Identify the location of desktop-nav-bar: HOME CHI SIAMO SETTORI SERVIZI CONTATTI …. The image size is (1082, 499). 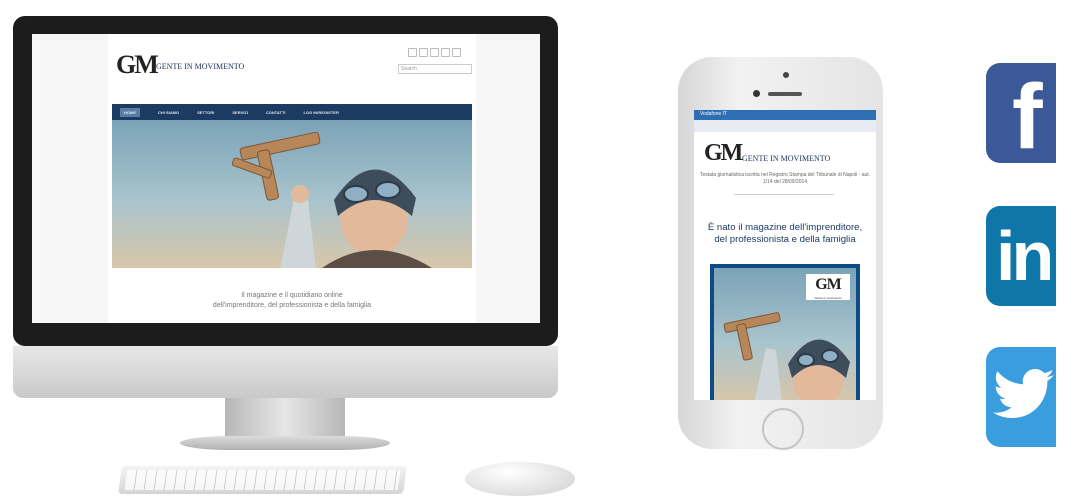
(292, 112).